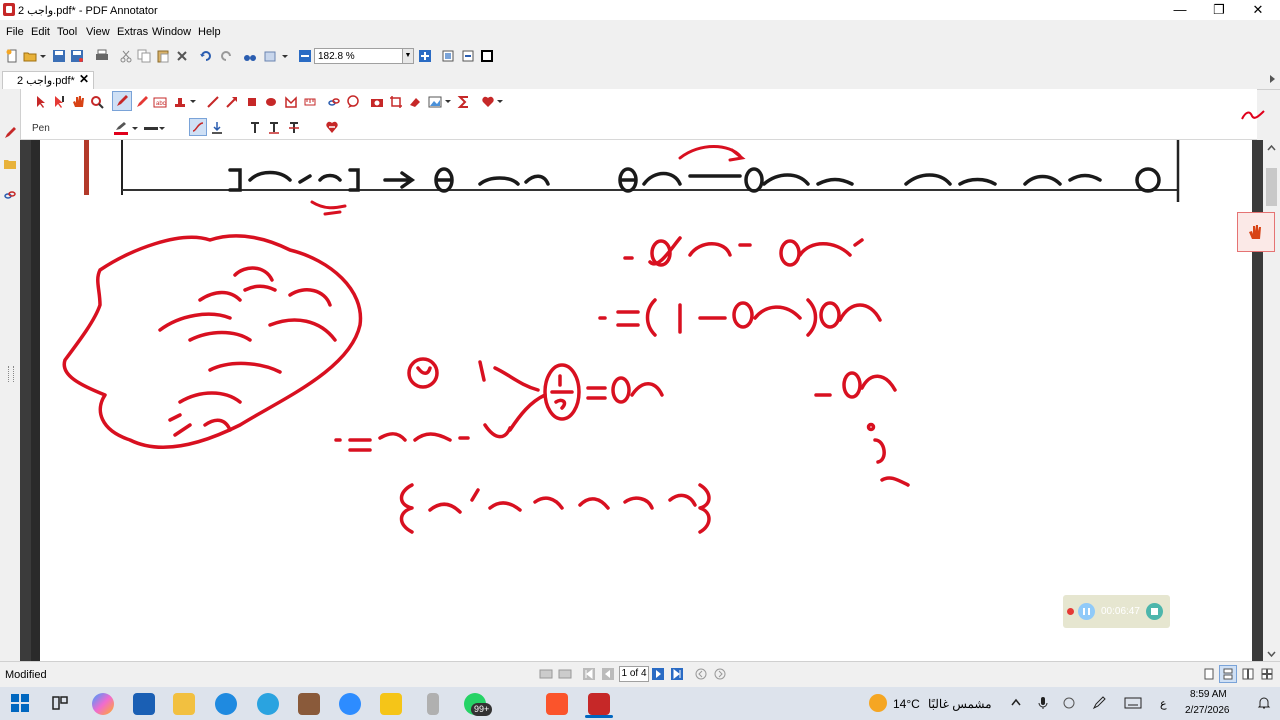 The height and width of the screenshot is (720, 1280). I want to click on scroll-down-icon, so click(1271, 654).